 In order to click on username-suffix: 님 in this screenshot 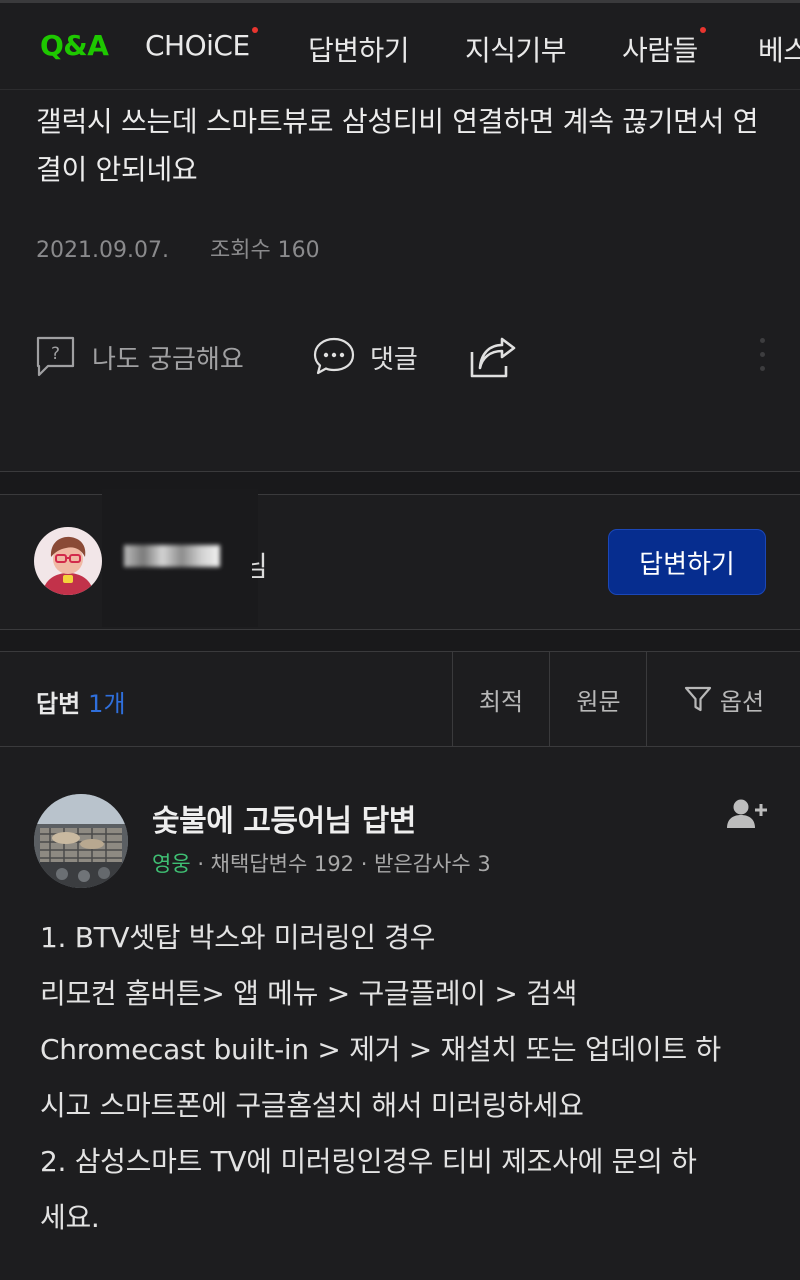, I will do `click(260, 566)`.